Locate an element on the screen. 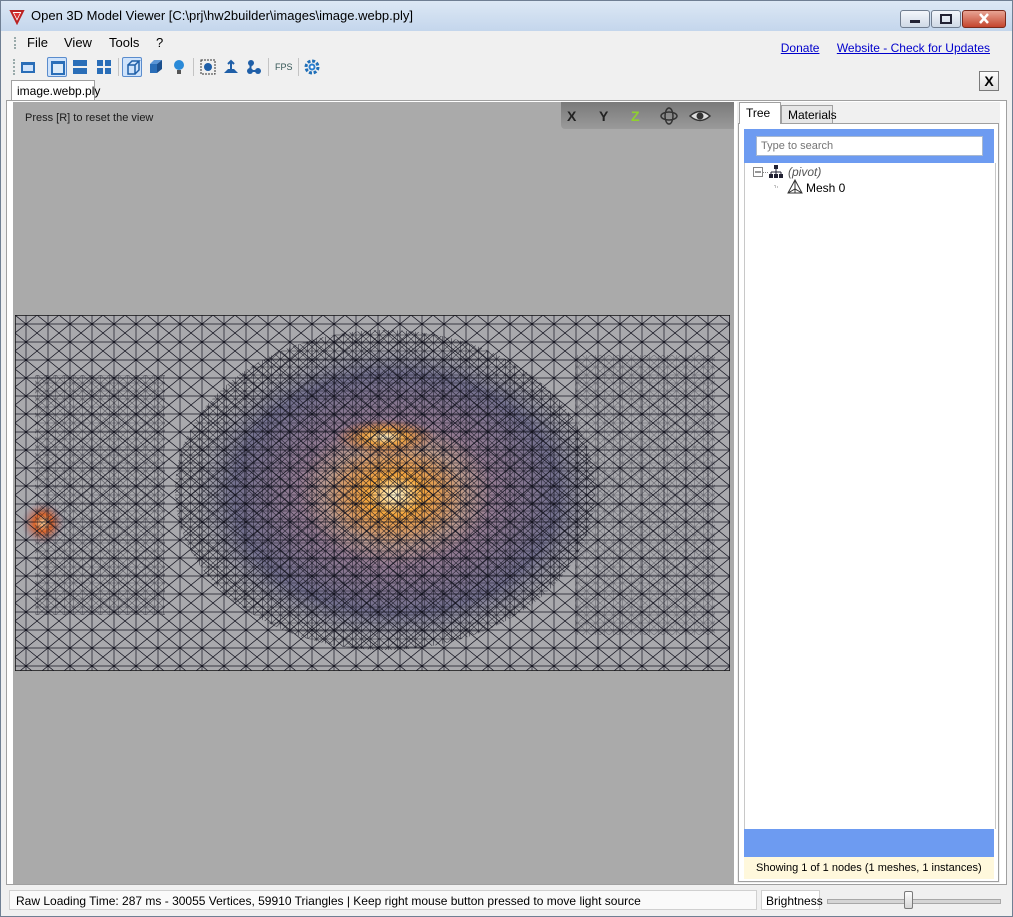 The width and height of the screenshot is (1013, 917). axis-y-button: Y is located at coordinates (603, 116).